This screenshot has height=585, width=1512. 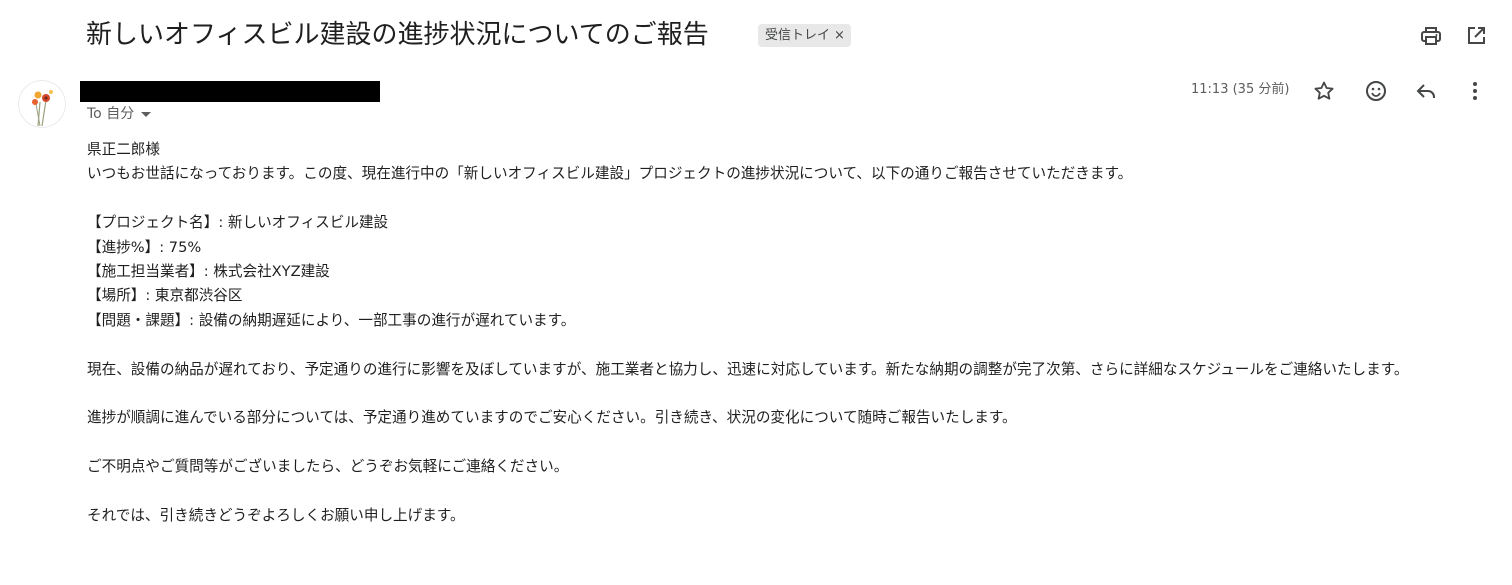 I want to click on email-subject: 新しいオフィスビル建設の進捗状況についてのご報告, so click(x=397, y=35).